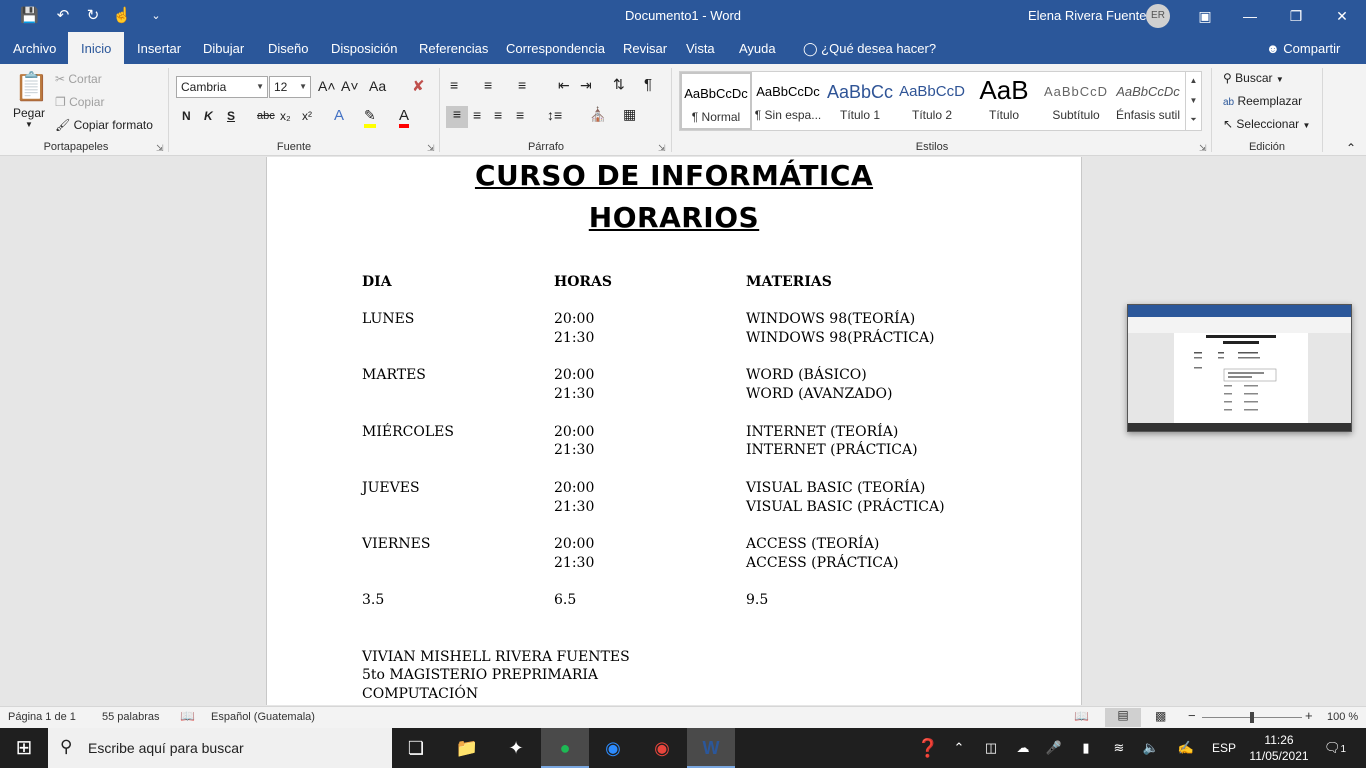 This screenshot has width=1366, height=768. I want to click on input-language: ESP, so click(1224, 748).